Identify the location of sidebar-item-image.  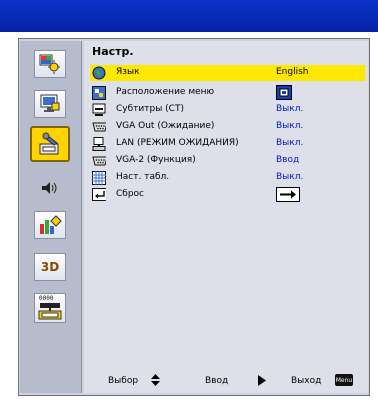
(50, 64).